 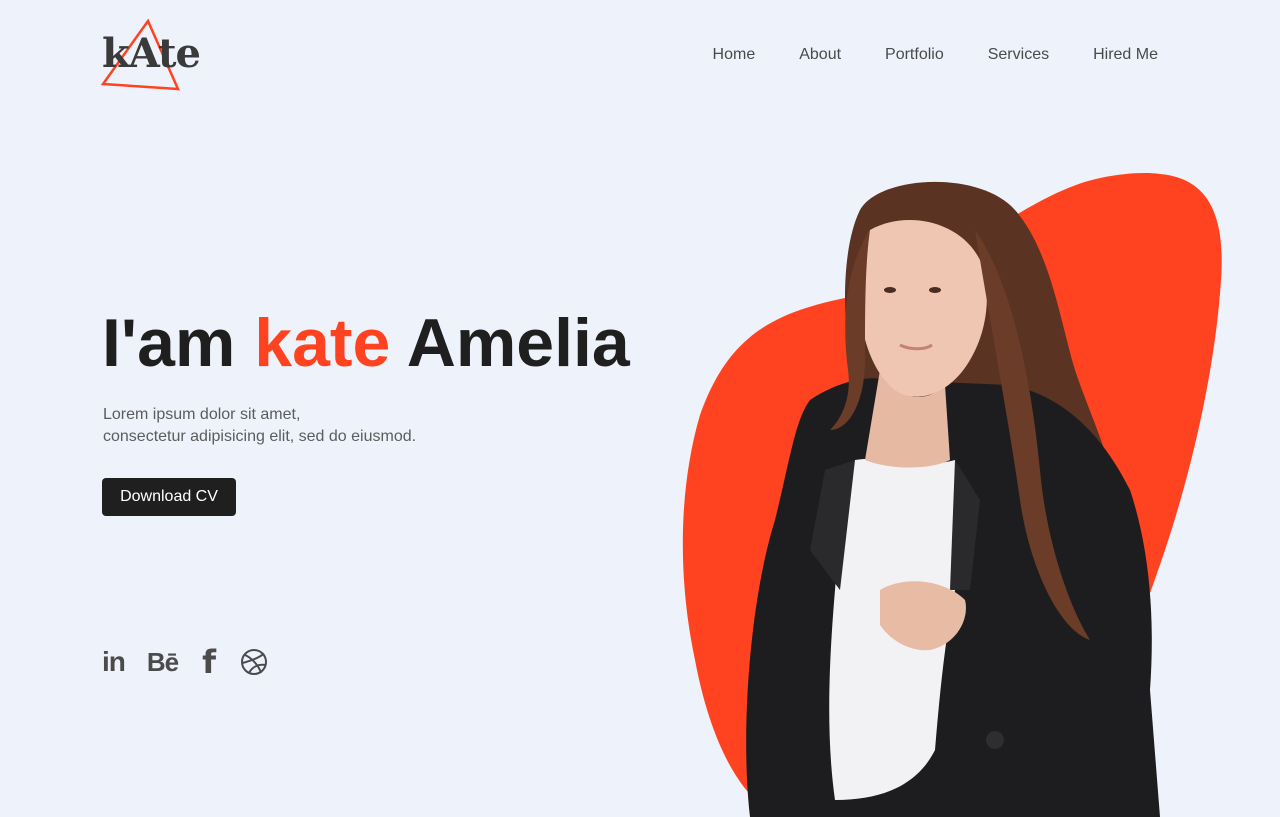 I want to click on nav-item-home: Home, so click(x=734, y=55).